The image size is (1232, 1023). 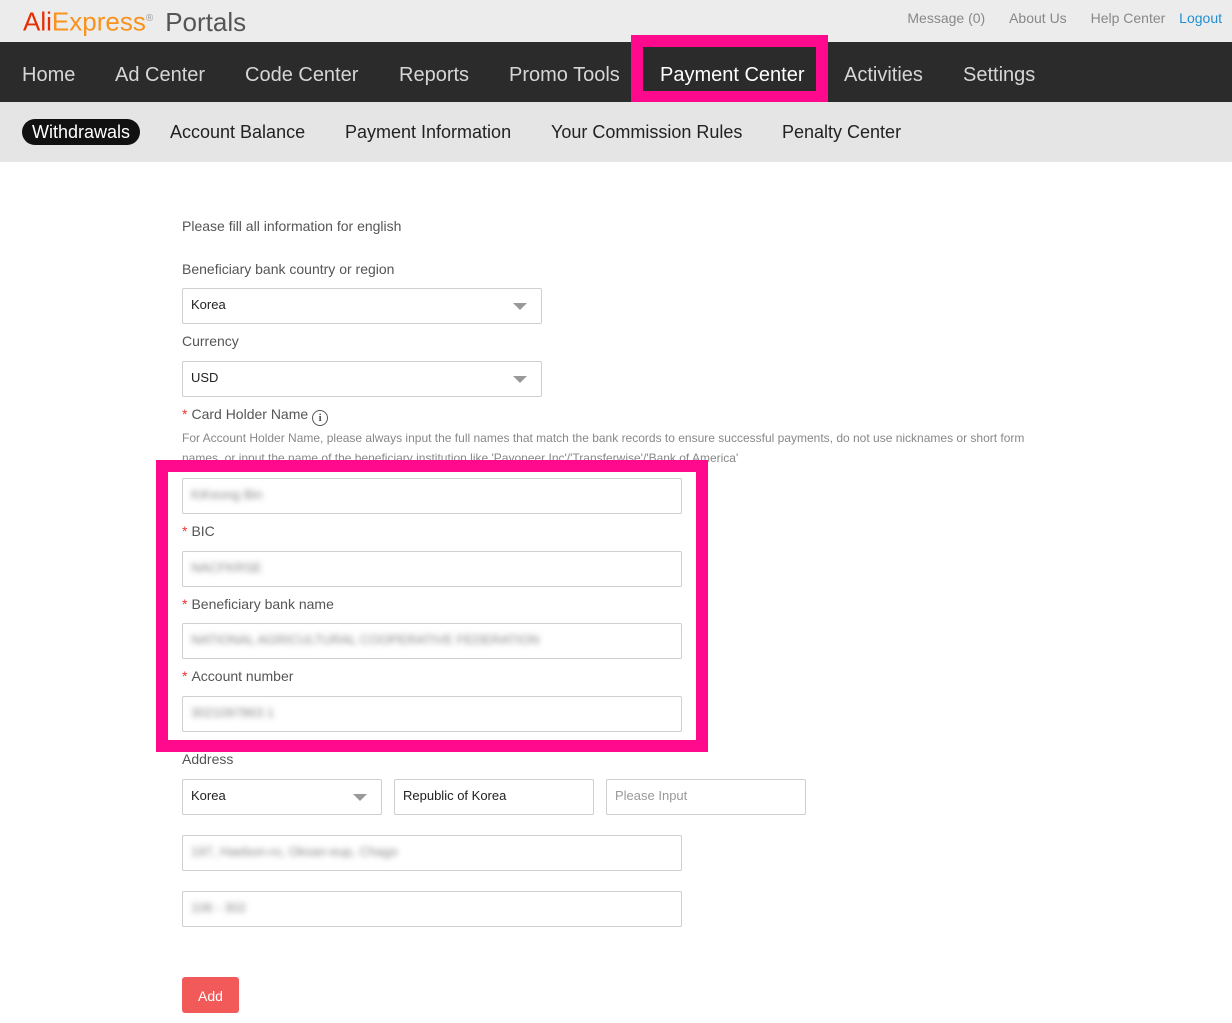 What do you see at coordinates (294, 851) in the screenshot?
I see `address-line1-value: 197, Haebon-ro, Oksan-eup, Chago` at bounding box center [294, 851].